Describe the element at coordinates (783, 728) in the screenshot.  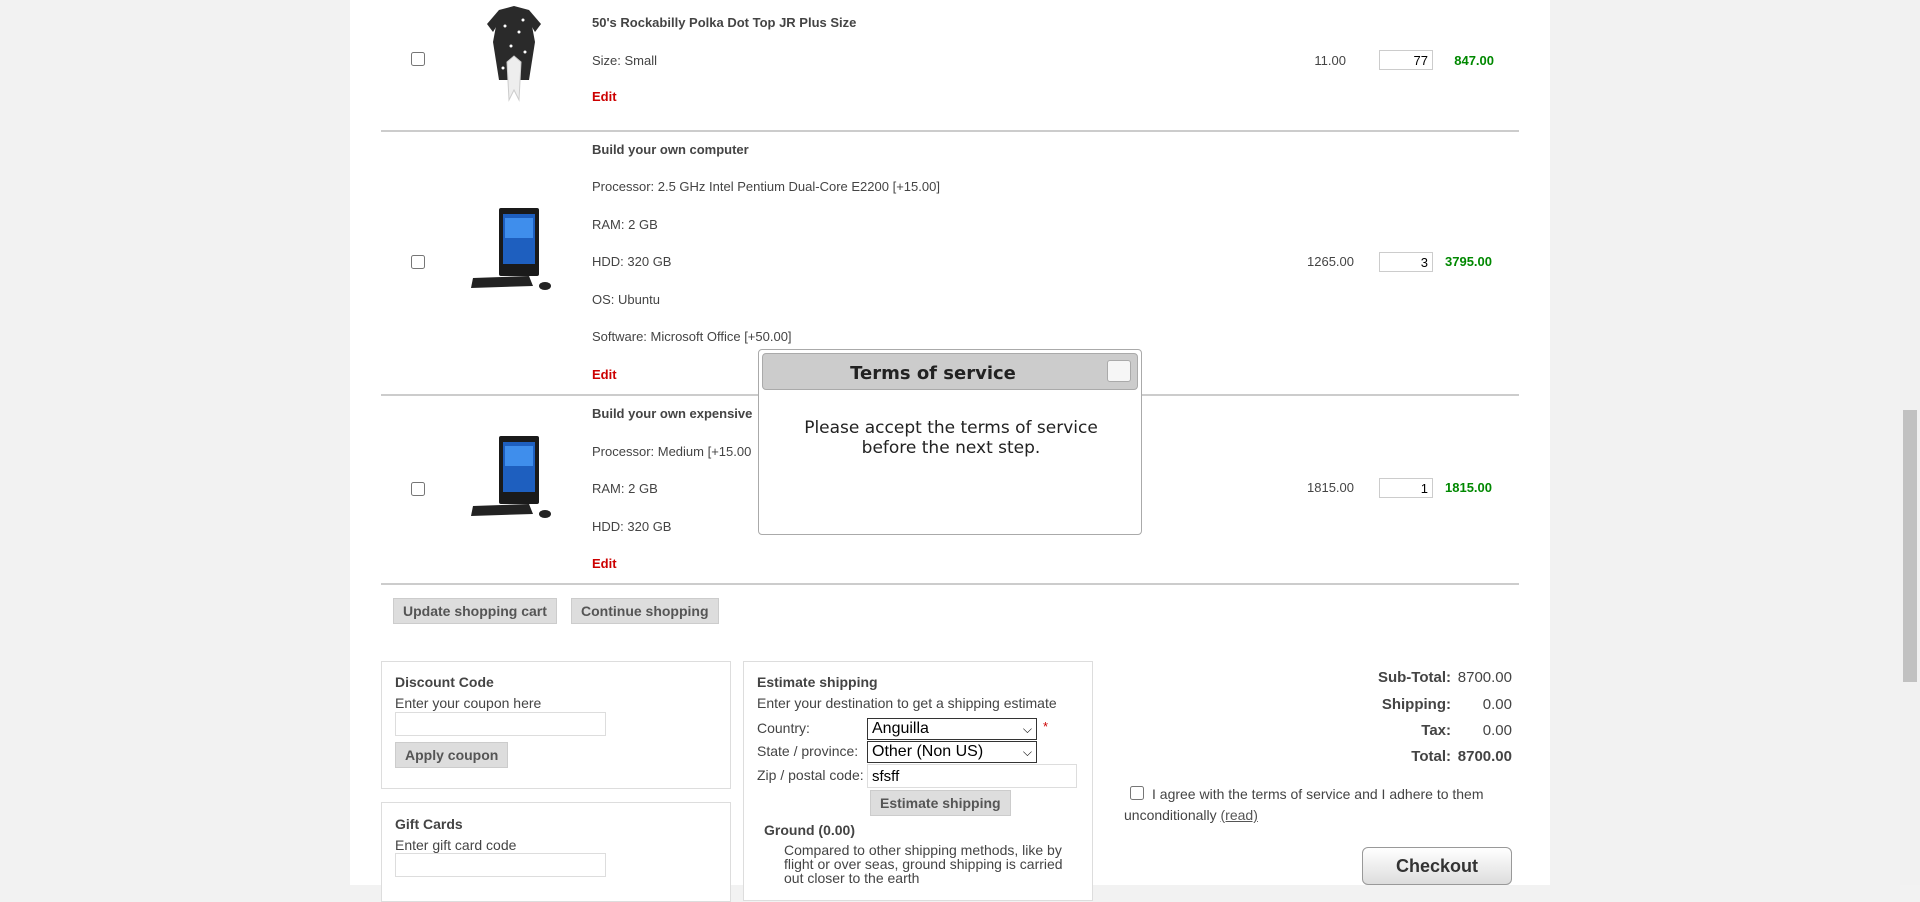
I see `country-label: Country:` at that location.